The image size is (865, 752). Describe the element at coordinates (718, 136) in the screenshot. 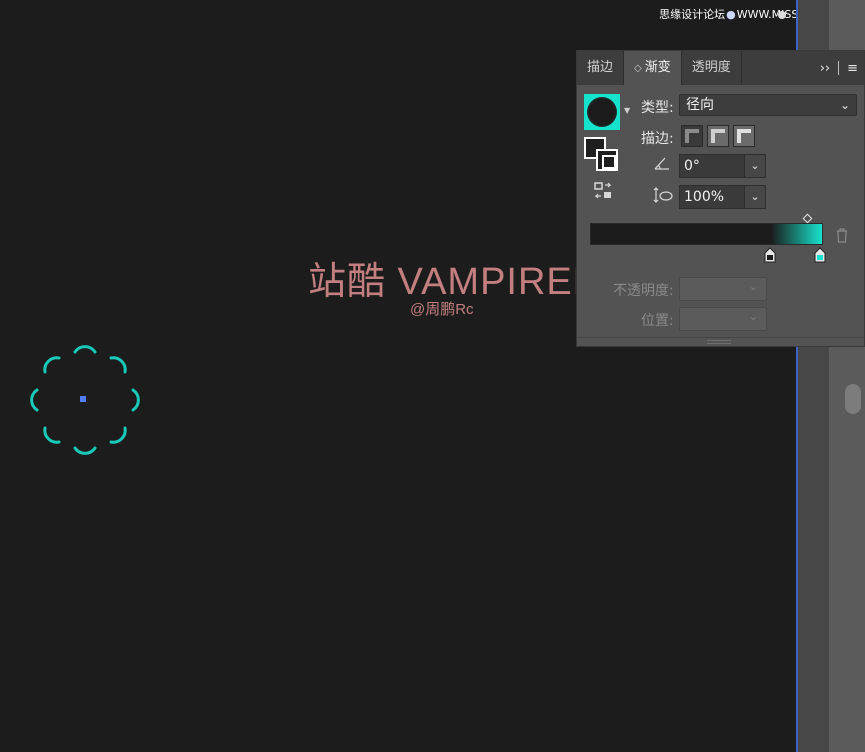

I see `stroke-gradient-along-button` at that location.